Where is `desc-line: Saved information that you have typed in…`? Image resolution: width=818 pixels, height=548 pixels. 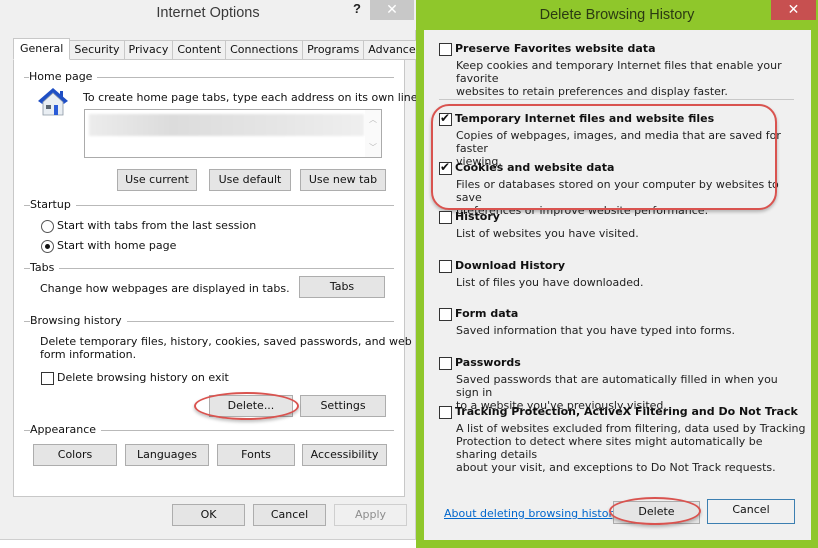 desc-line: Saved information that you have typed in… is located at coordinates (595, 330).